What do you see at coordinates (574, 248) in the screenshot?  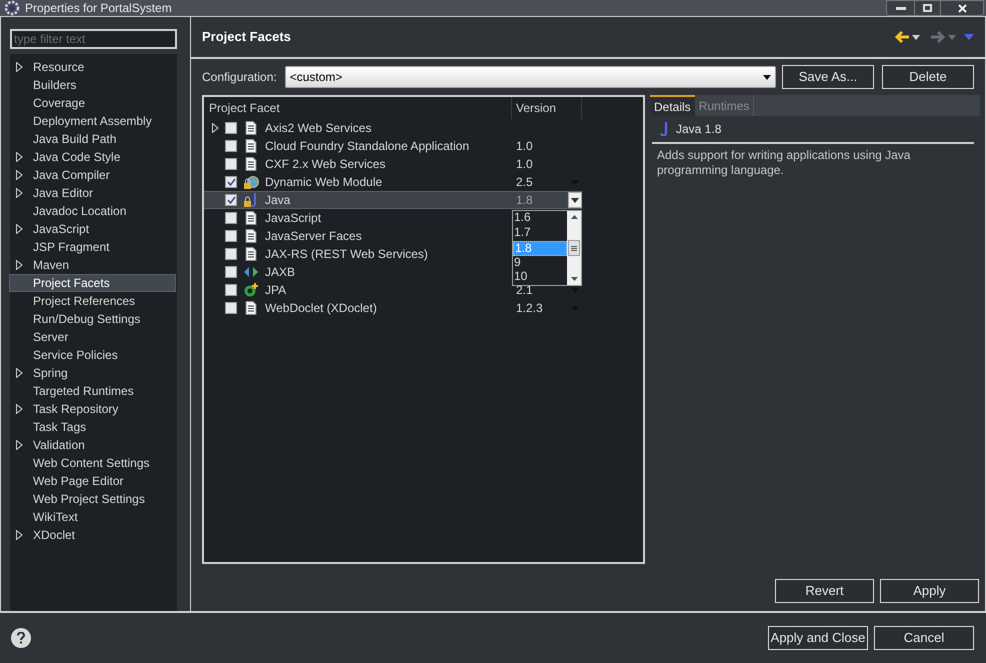 I see `scrollbar` at bounding box center [574, 248].